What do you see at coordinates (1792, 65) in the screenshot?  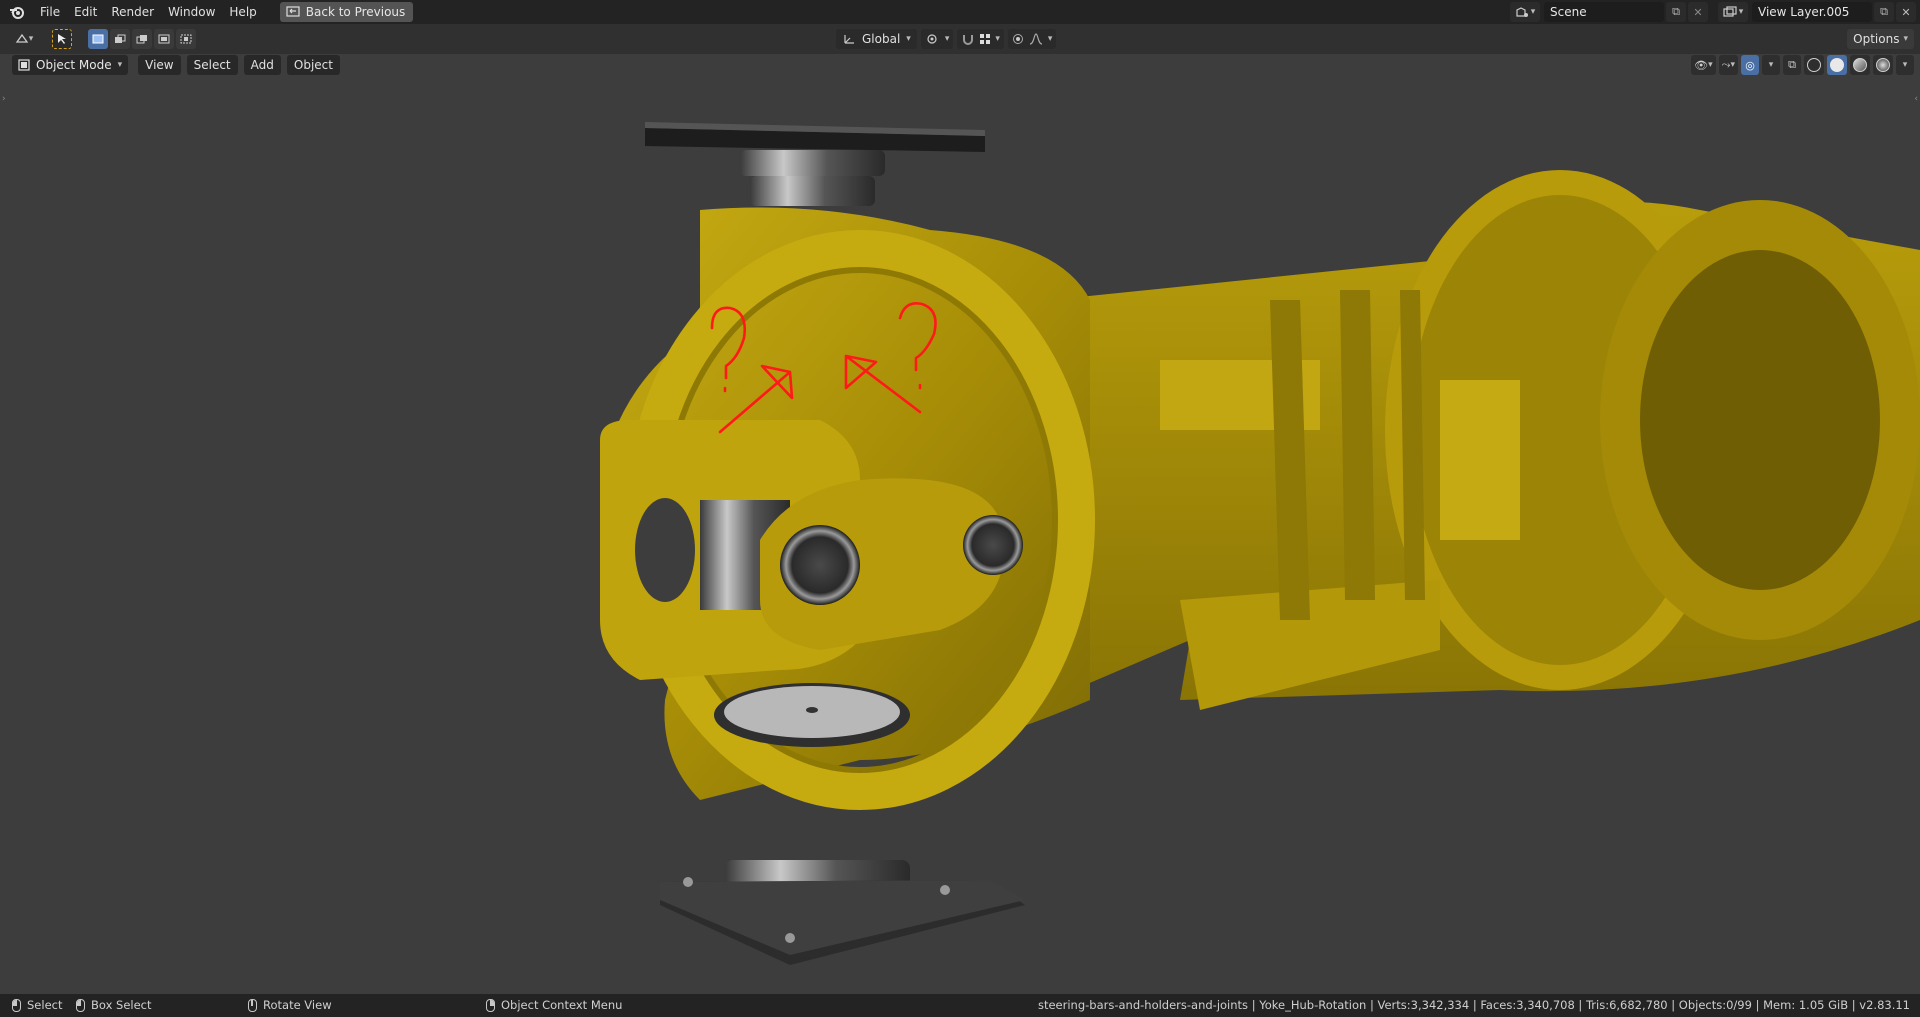 I see `xray-toggle-icon: ⧉` at bounding box center [1792, 65].